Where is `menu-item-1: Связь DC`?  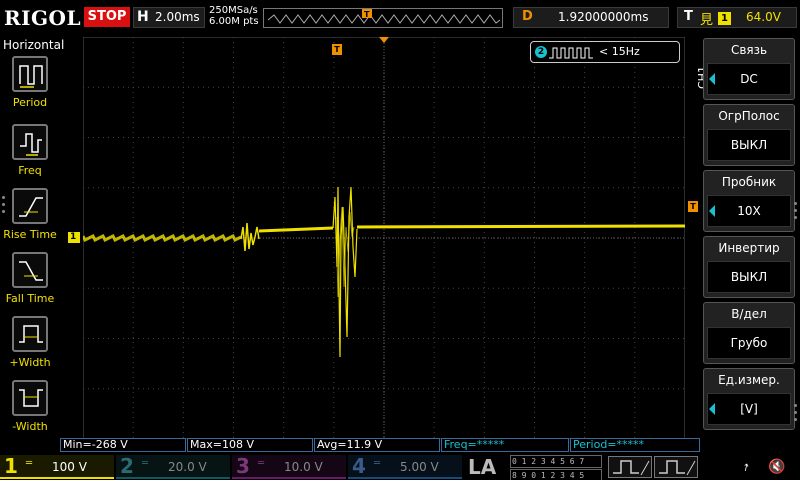 menu-item-1: Связь DC is located at coordinates (749, 69).